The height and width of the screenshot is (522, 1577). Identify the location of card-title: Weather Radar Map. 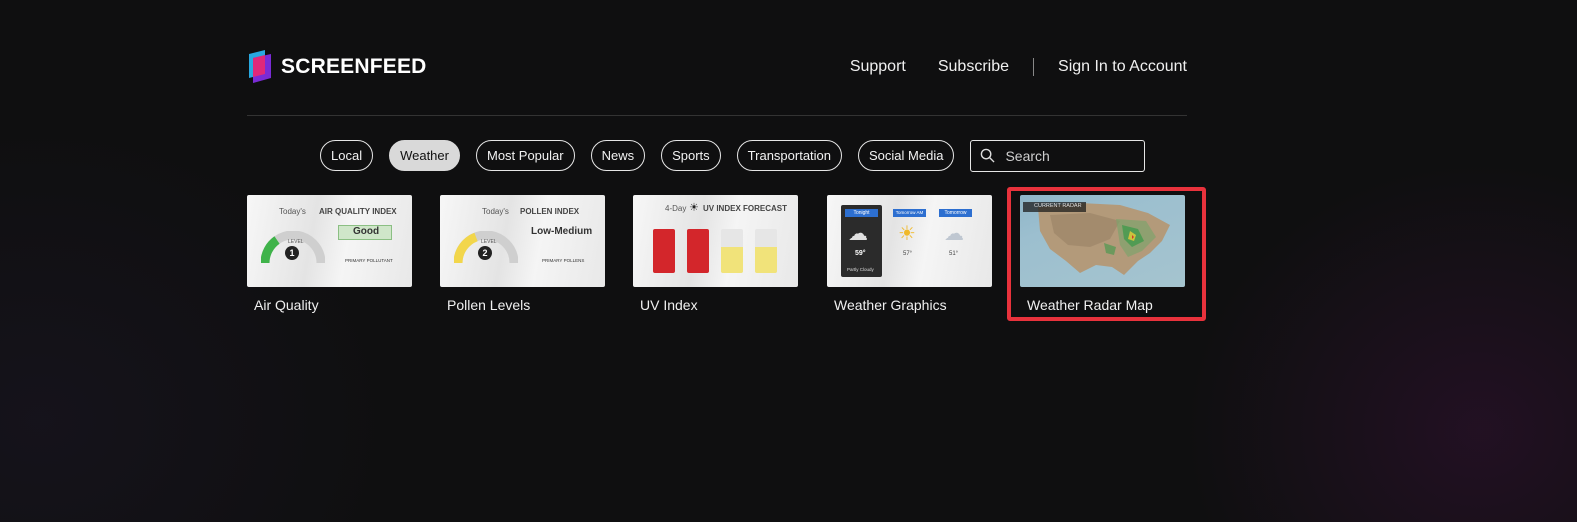
(1090, 305).